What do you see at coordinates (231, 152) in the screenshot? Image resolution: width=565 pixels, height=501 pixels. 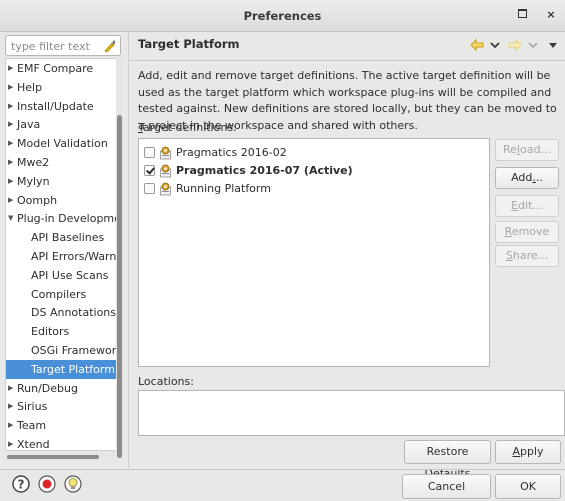 I see `target-name: Pragmatics 2016-02` at bounding box center [231, 152].